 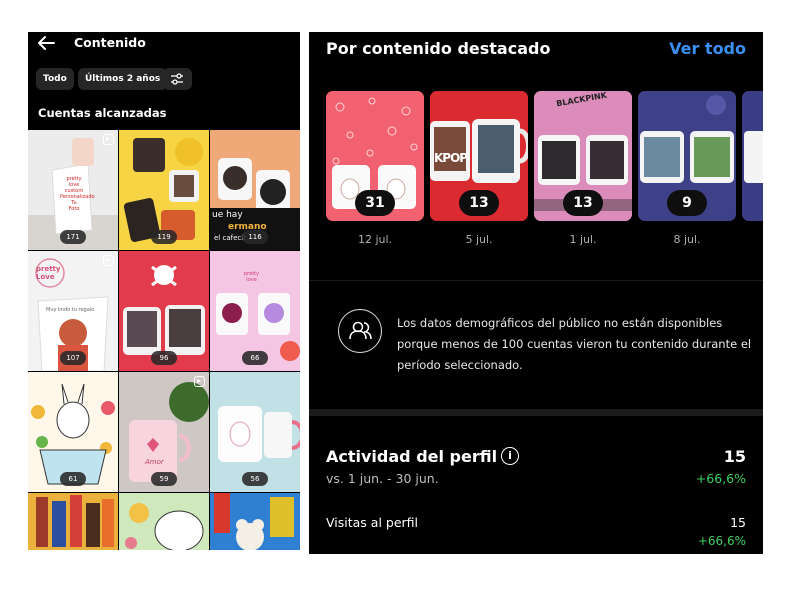 What do you see at coordinates (77, 194) in the screenshot?
I see `post-caption: pretty love custom Personalizado Tu Foto` at bounding box center [77, 194].